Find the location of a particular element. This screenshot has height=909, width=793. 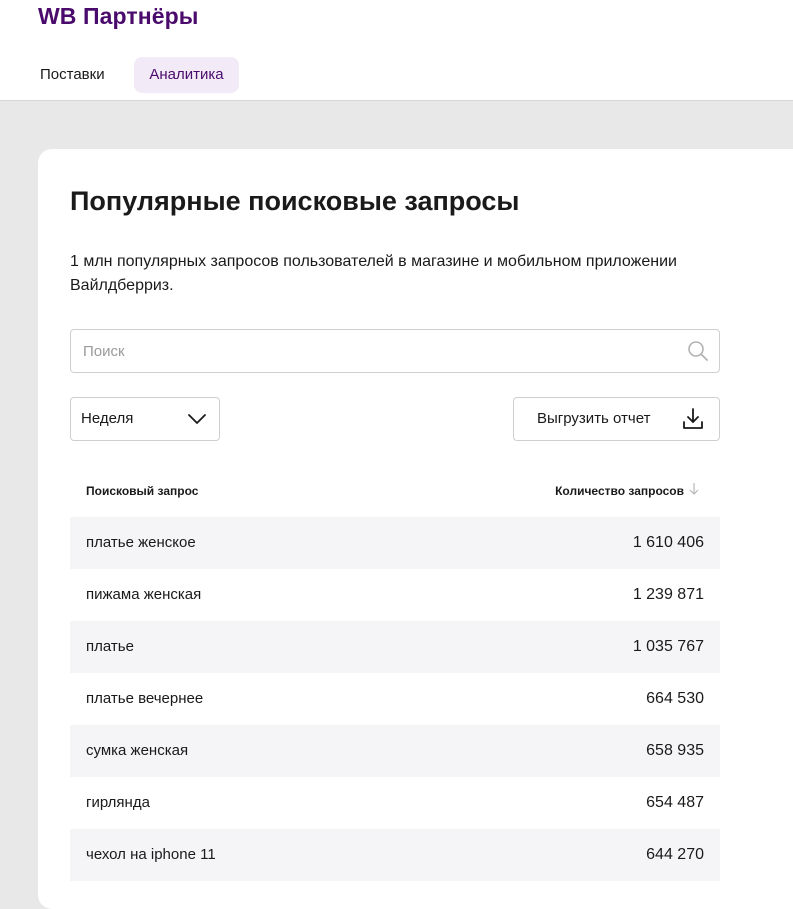

query-cell: гирлянда is located at coordinates (118, 802).